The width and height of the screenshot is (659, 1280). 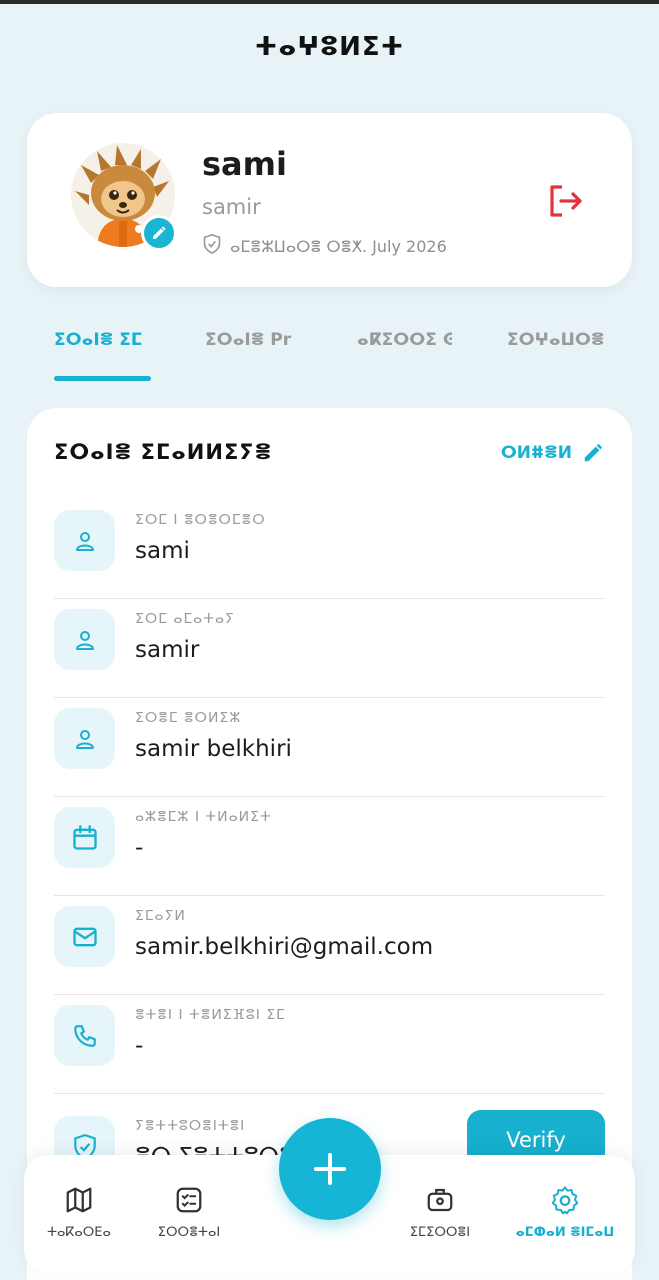 I want to click on profile-tabs: ⵉⵔⴰⵏⴻ ⵉⵎ ⵉⵔⴰⵏⴻ Pr ⴰⴽⵉⵔⵔⵉ ⵙ ⵉⵔⵖⴰⵡⵔⴻ, so click(x=329, y=350).